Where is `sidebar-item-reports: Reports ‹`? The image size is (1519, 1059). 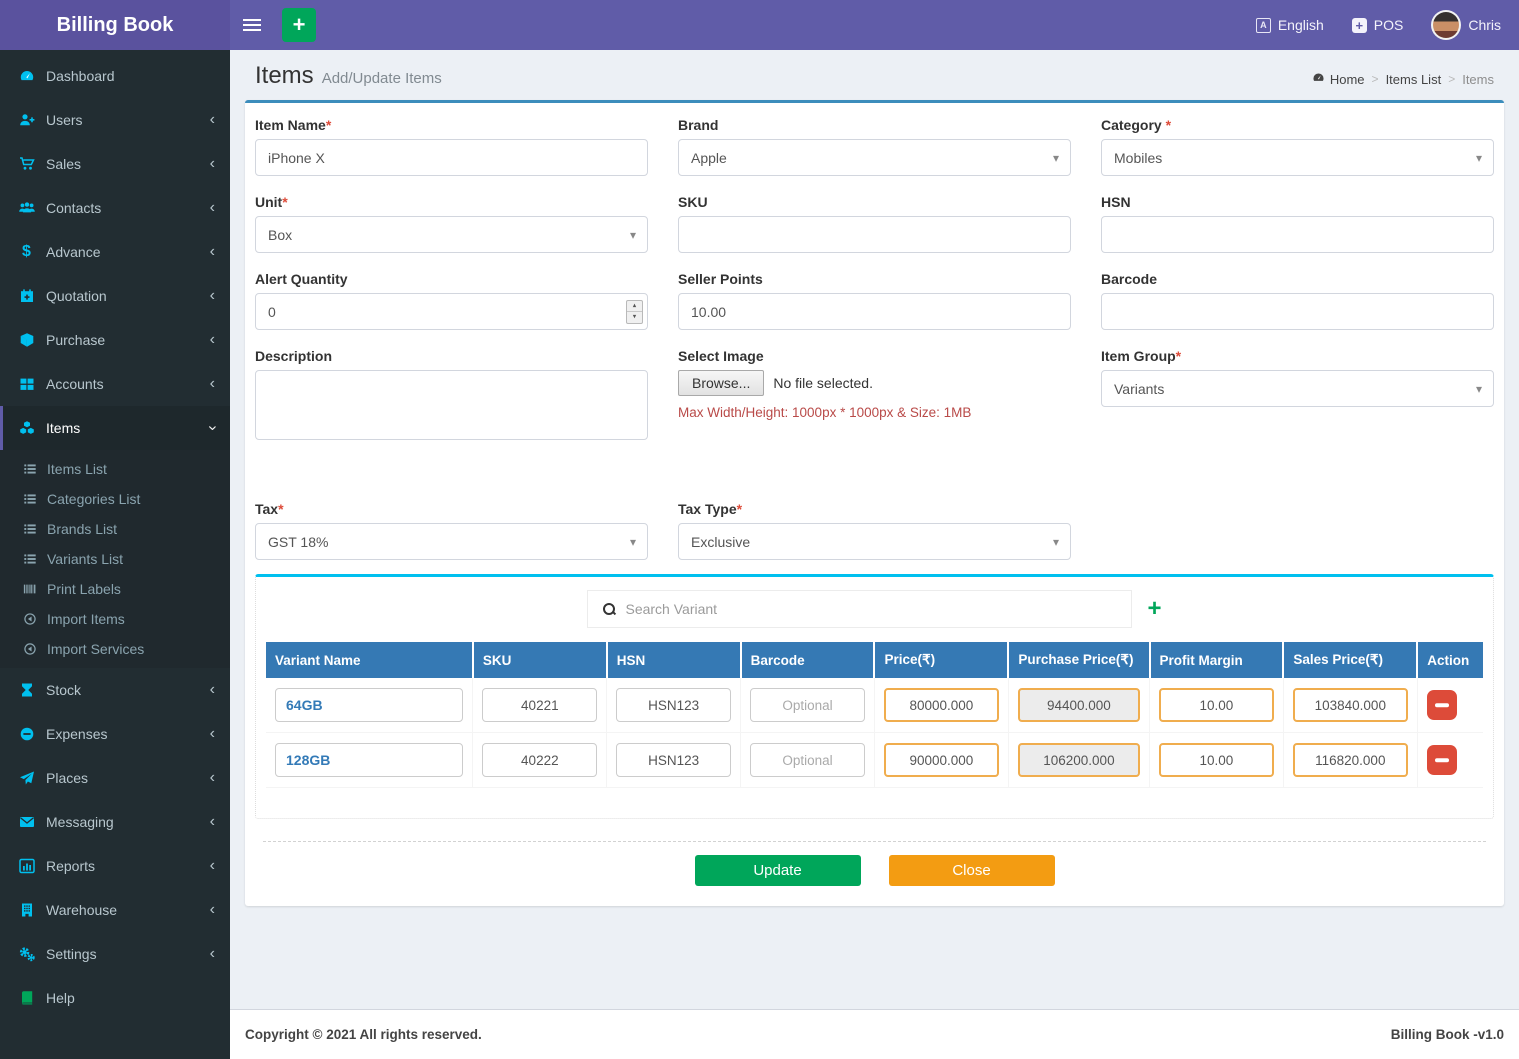 sidebar-item-reports: Reports ‹ is located at coordinates (115, 866).